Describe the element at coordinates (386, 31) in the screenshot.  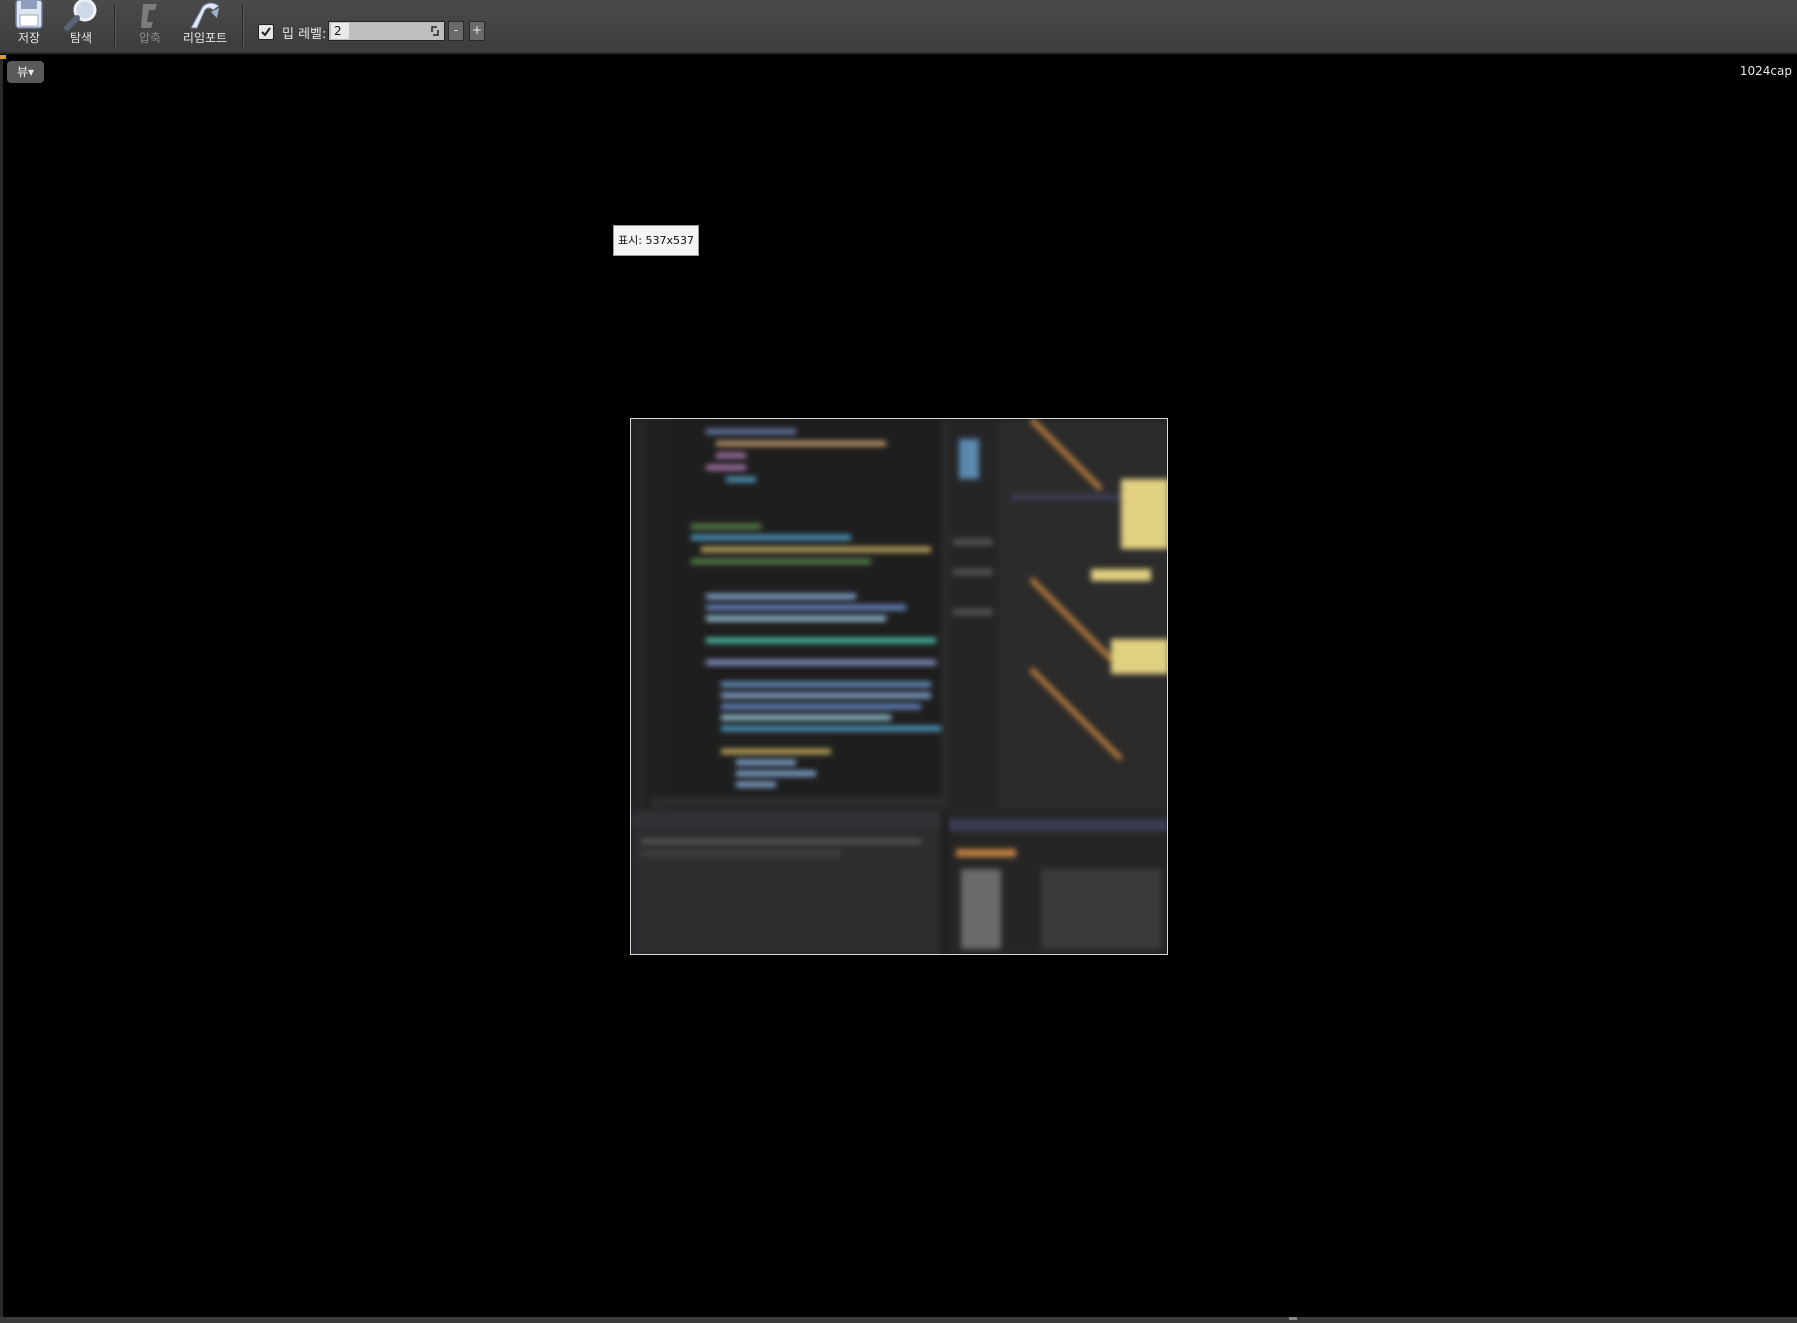
I see `mip-level-field: 2` at that location.